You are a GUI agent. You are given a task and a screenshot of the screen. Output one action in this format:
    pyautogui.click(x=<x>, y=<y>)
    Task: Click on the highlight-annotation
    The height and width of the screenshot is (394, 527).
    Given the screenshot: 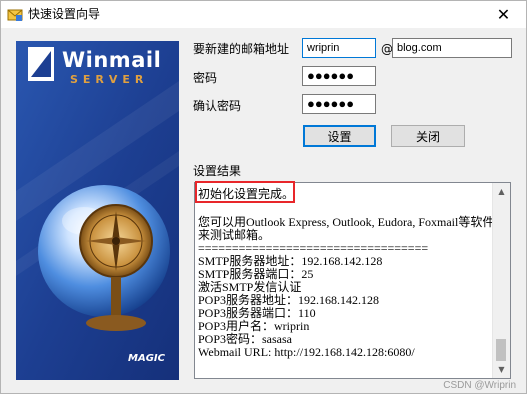 What is the action you would take?
    pyautogui.click(x=245, y=192)
    